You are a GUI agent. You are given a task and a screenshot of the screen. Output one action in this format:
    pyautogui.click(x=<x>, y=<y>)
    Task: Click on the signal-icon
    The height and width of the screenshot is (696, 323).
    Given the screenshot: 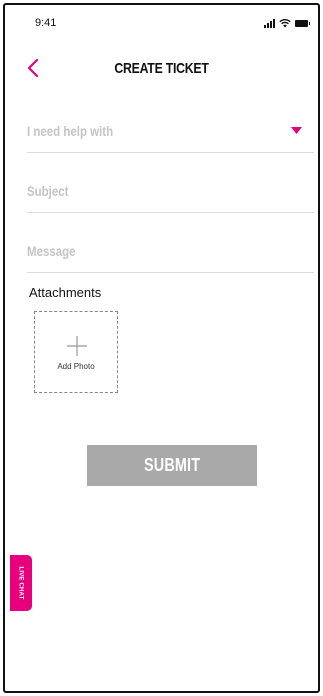 What is the action you would take?
    pyautogui.click(x=269, y=23)
    